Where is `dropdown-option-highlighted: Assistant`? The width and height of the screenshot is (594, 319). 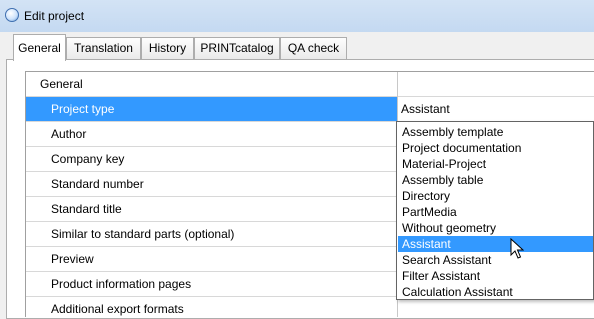 dropdown-option-highlighted: Assistant is located at coordinates (495, 244).